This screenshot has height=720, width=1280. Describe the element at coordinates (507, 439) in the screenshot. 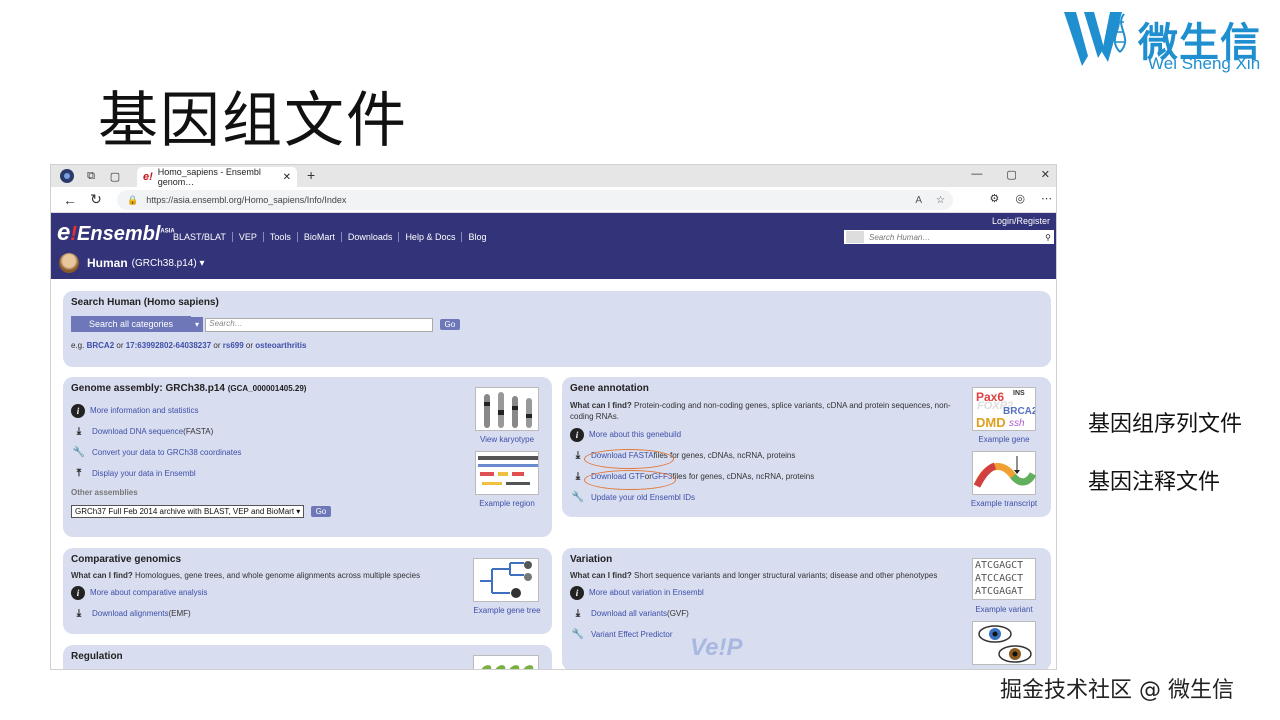

I see `view-karyotype-link: View karyotype` at that location.